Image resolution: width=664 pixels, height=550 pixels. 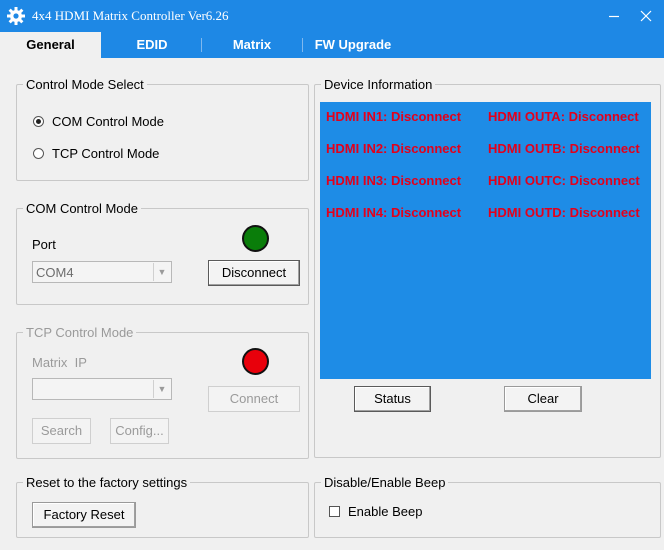 What do you see at coordinates (38, 153) in the screenshot?
I see `radio-unchecked-icon` at bounding box center [38, 153].